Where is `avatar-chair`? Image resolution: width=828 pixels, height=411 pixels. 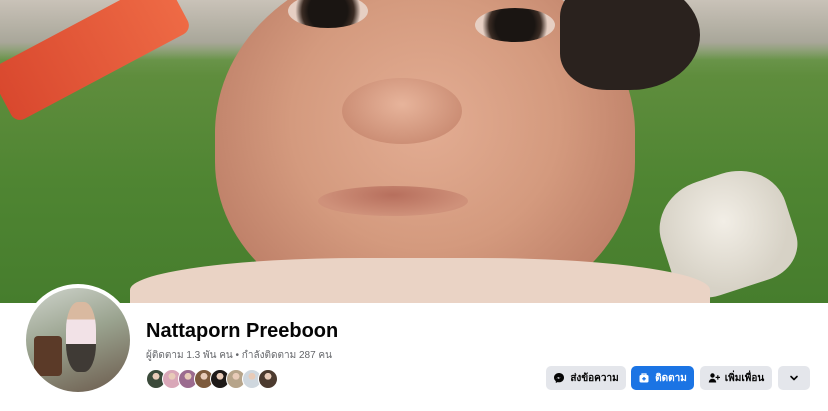 avatar-chair is located at coordinates (48, 356).